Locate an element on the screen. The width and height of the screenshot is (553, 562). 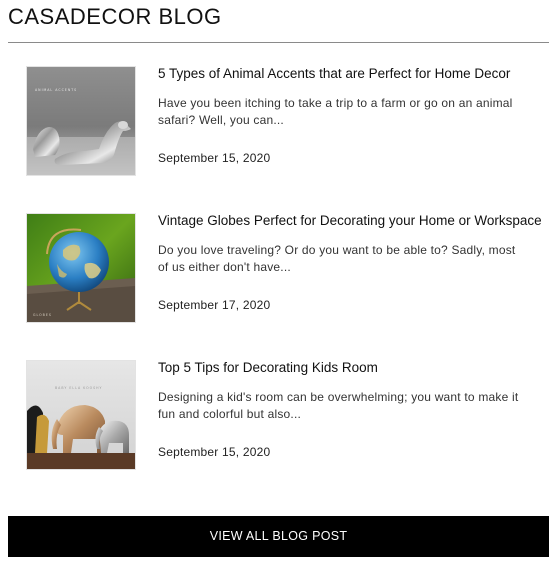
section-title: CASADECOR BLOG is located at coordinates (115, 16).